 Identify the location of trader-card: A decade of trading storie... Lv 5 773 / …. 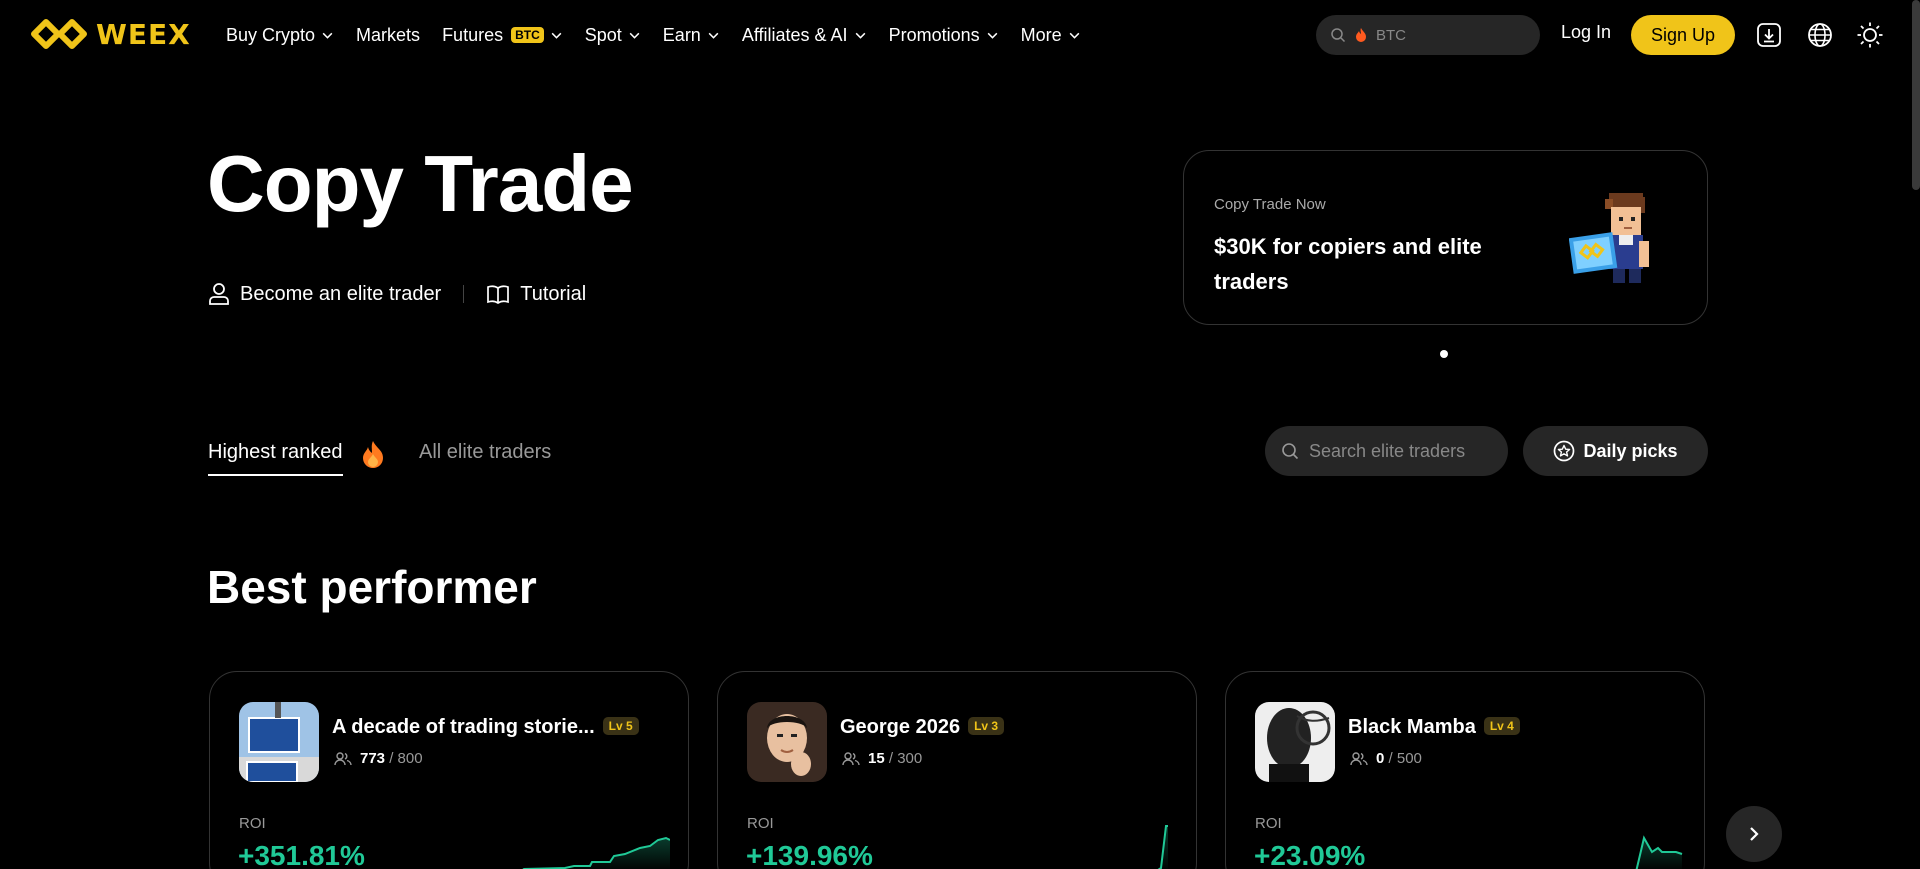
(449, 770).